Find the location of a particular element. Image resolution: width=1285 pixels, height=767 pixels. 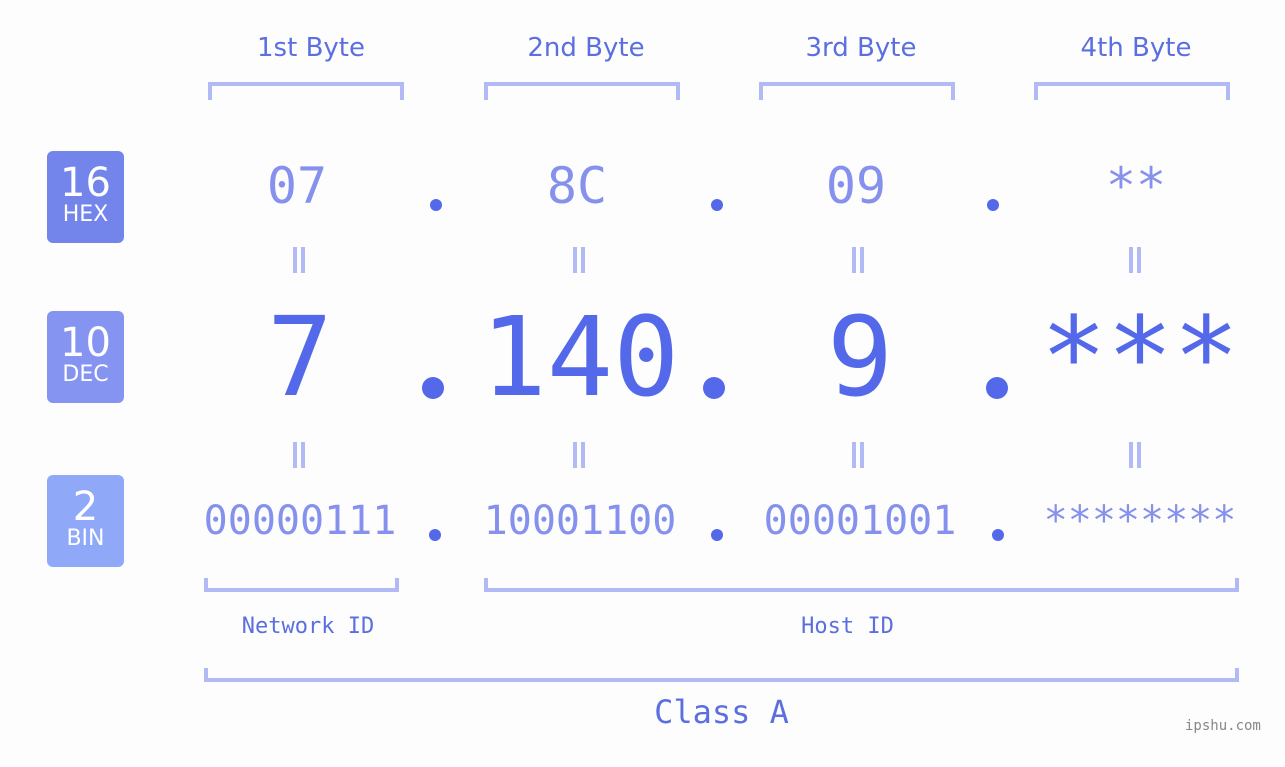

byte-header-1: 1st Byte is located at coordinates (311, 48).